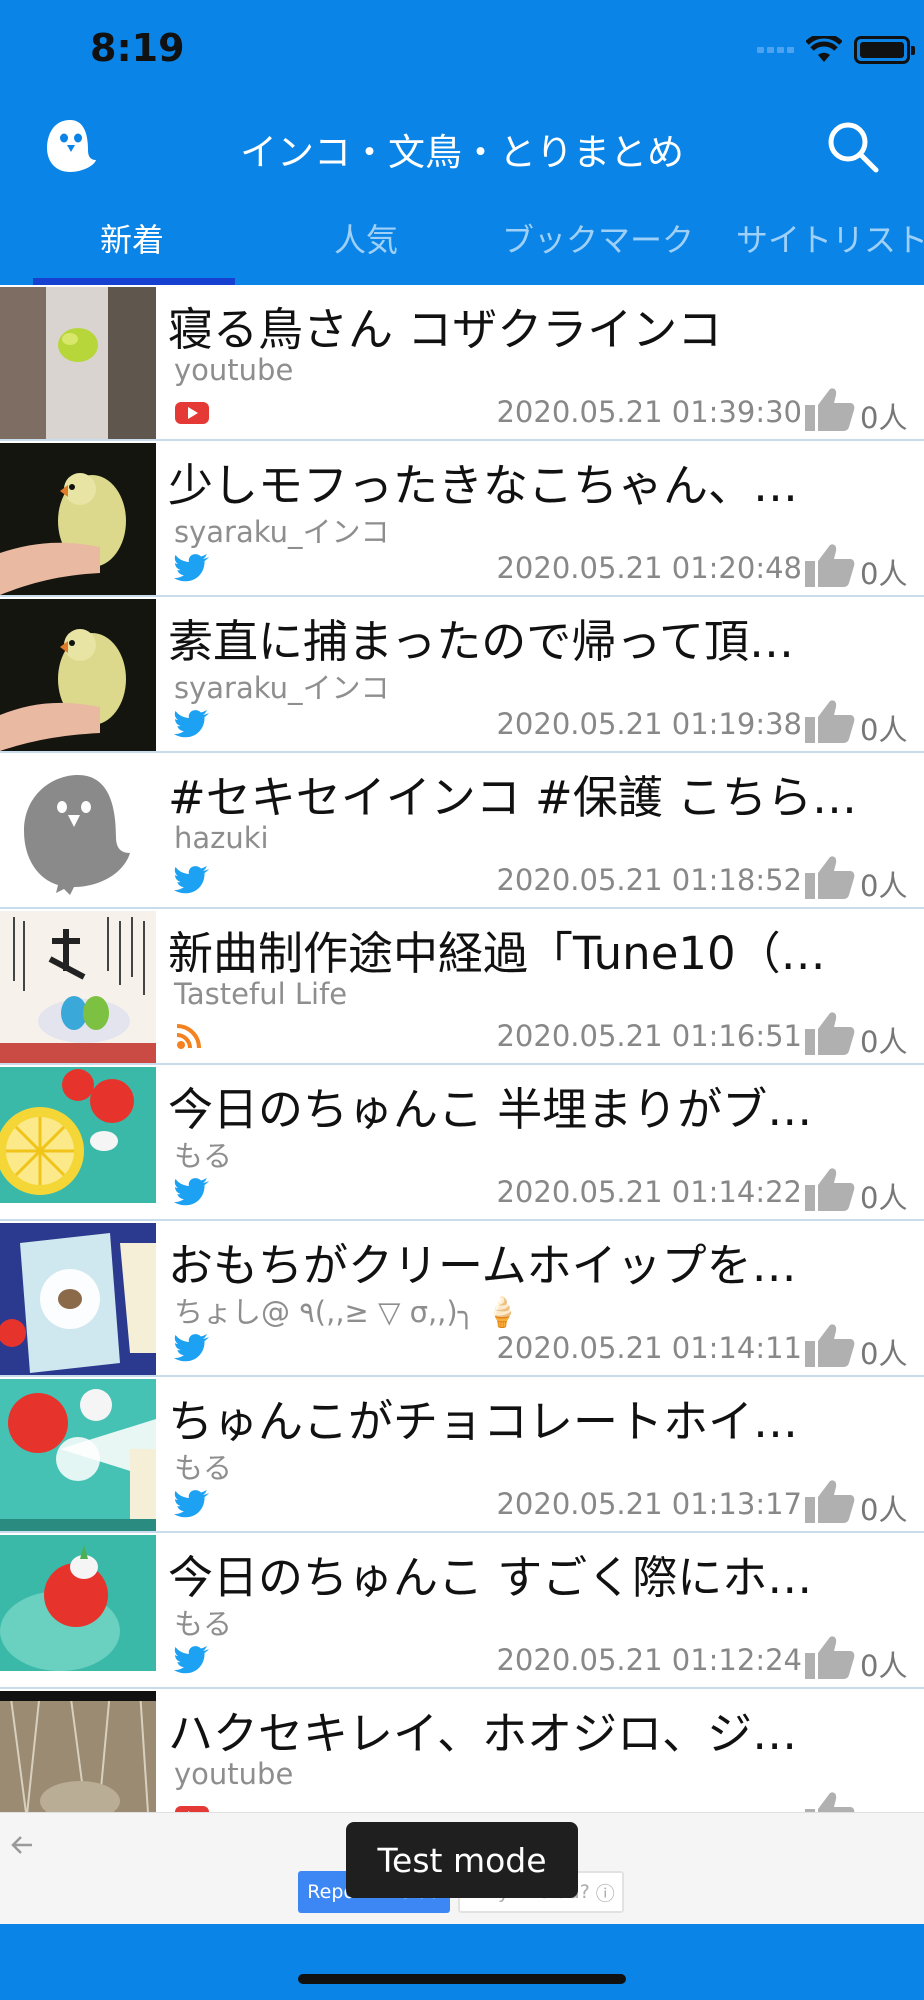 This screenshot has width=924, height=2000. What do you see at coordinates (132, 238) in the screenshot?
I see `tab-new: 新着` at bounding box center [132, 238].